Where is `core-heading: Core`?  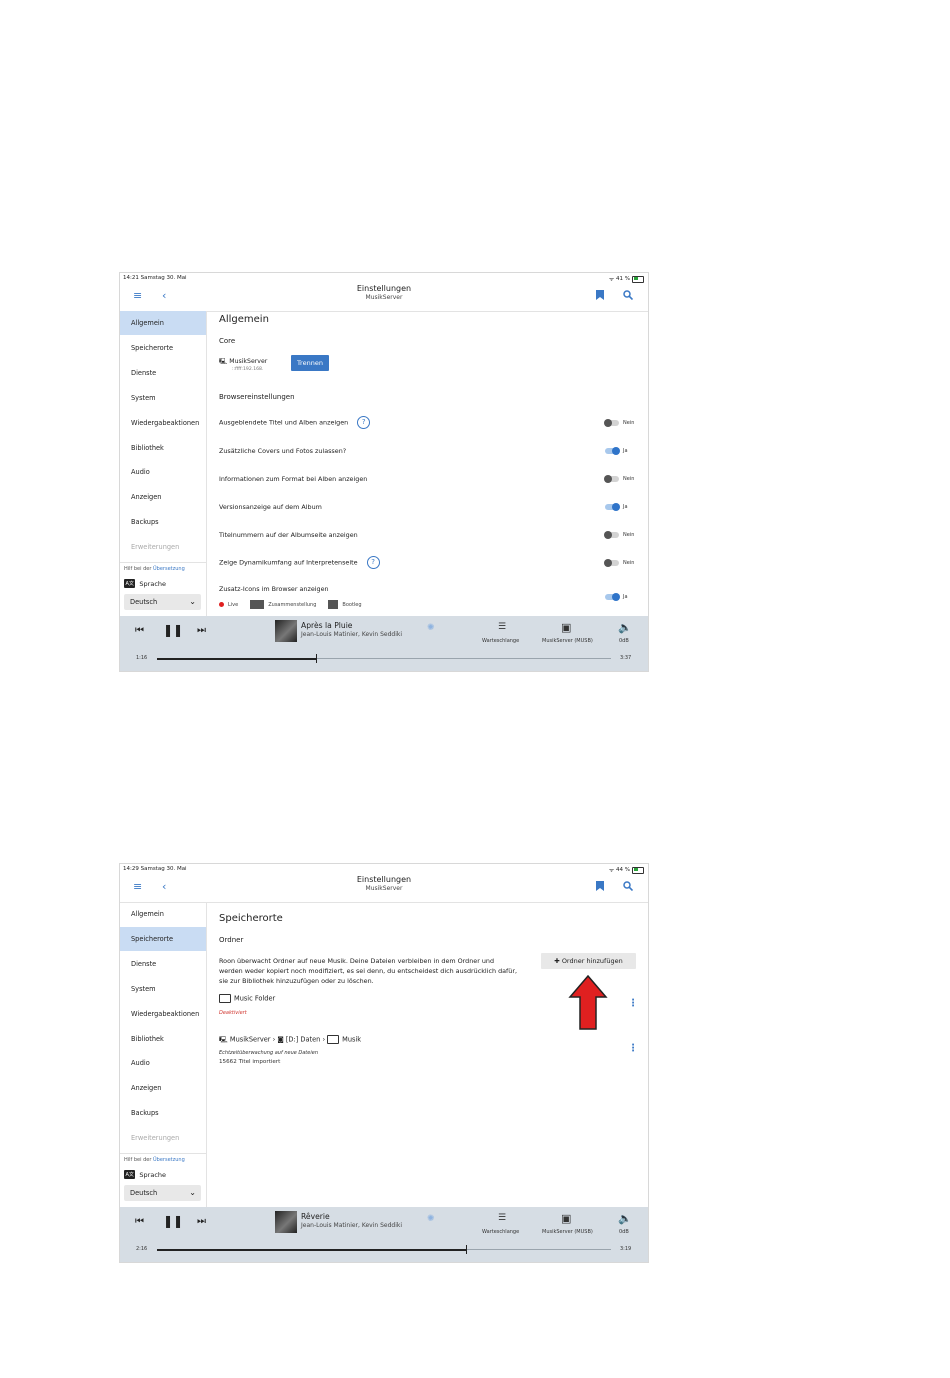 core-heading: Core is located at coordinates (227, 341).